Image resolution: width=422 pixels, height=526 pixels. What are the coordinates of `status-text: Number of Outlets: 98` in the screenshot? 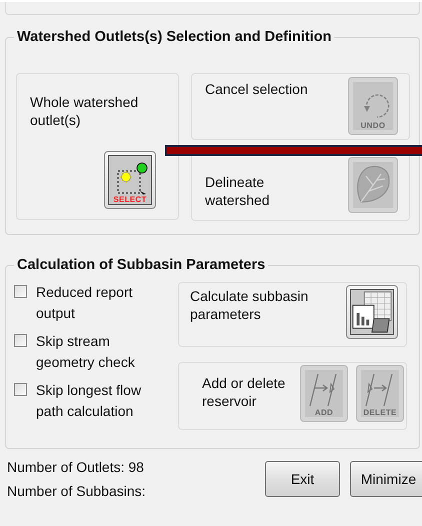 It's located at (76, 467).